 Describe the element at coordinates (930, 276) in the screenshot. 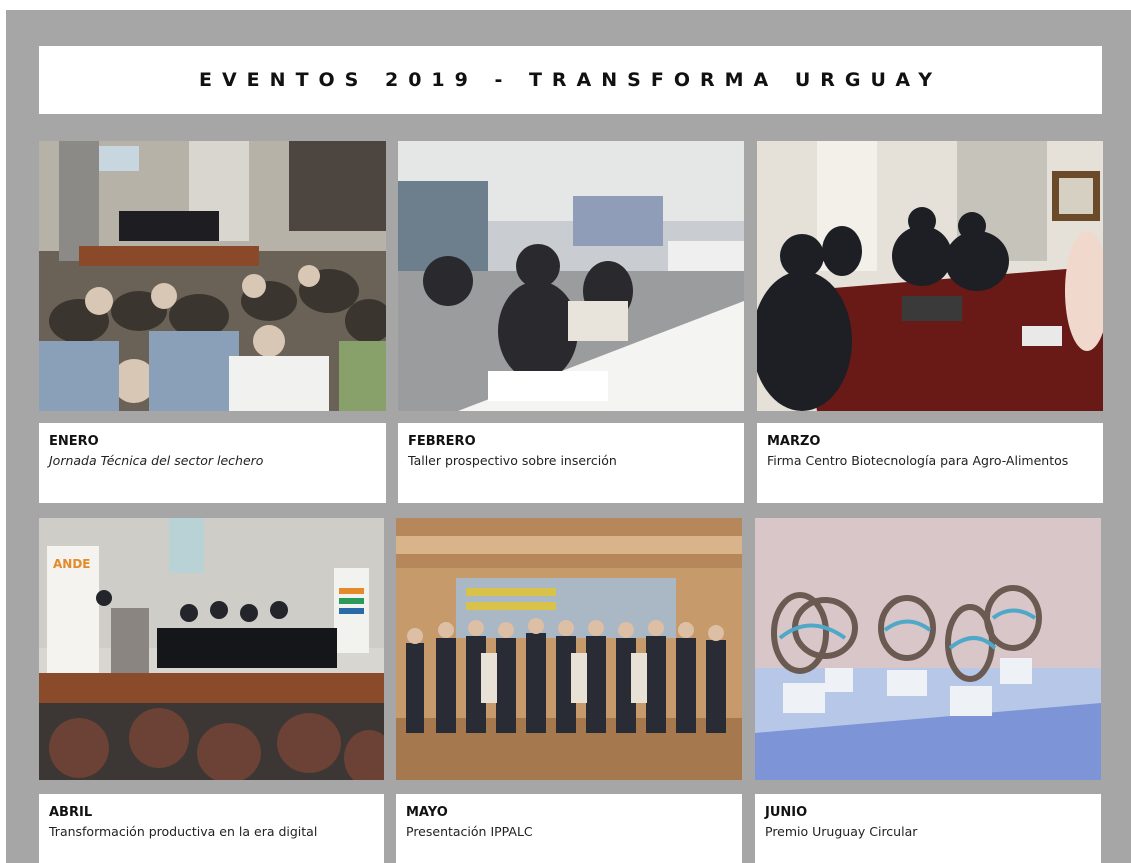

I see `photo-marzo` at that location.